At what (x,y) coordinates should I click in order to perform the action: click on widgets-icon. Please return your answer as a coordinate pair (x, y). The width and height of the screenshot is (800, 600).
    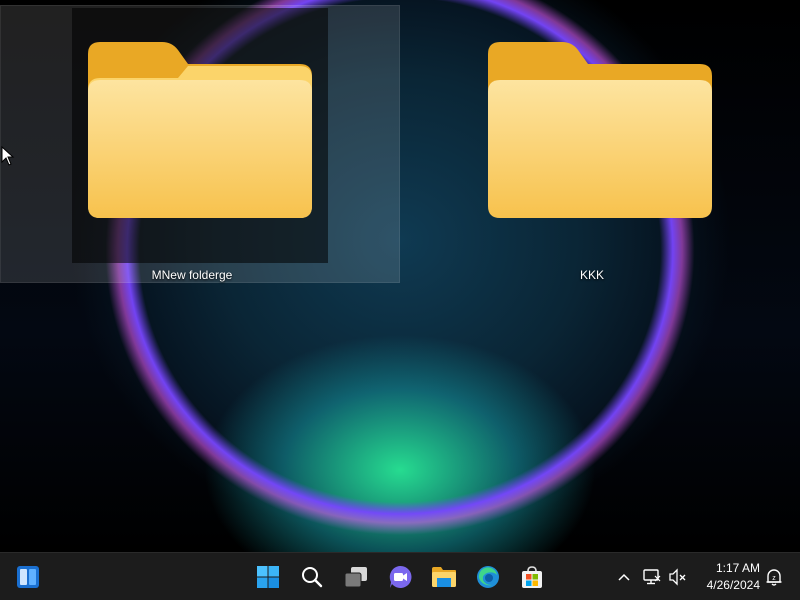
    Looking at the image, I should click on (28, 577).